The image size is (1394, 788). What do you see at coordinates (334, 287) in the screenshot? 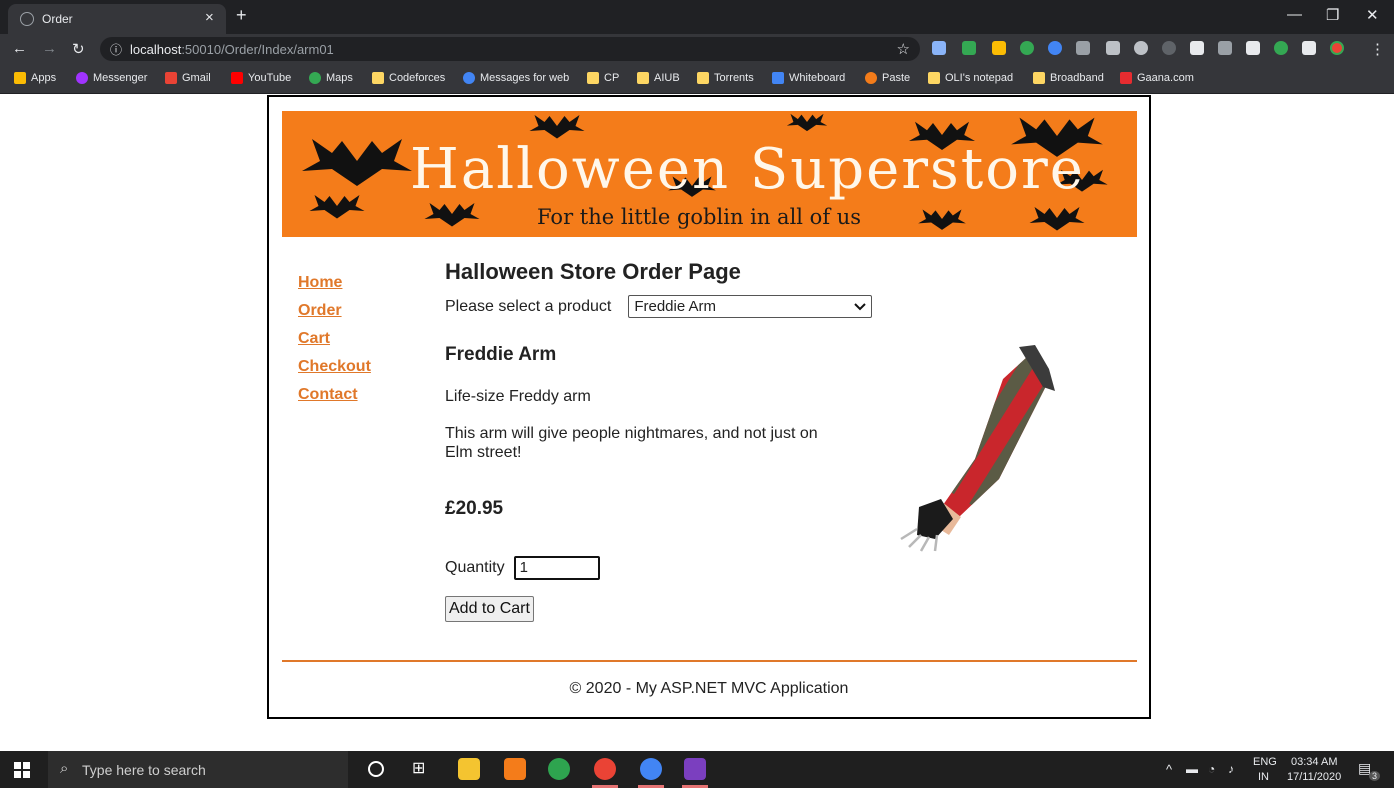
I see `nav-link-home: Home` at bounding box center [334, 287].